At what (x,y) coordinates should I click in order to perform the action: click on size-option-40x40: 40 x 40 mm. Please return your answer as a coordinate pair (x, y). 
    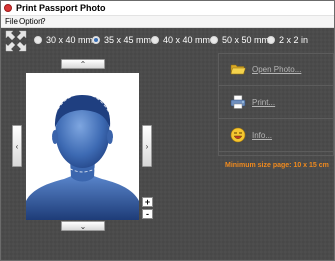
    Looking at the image, I should click on (180, 40).